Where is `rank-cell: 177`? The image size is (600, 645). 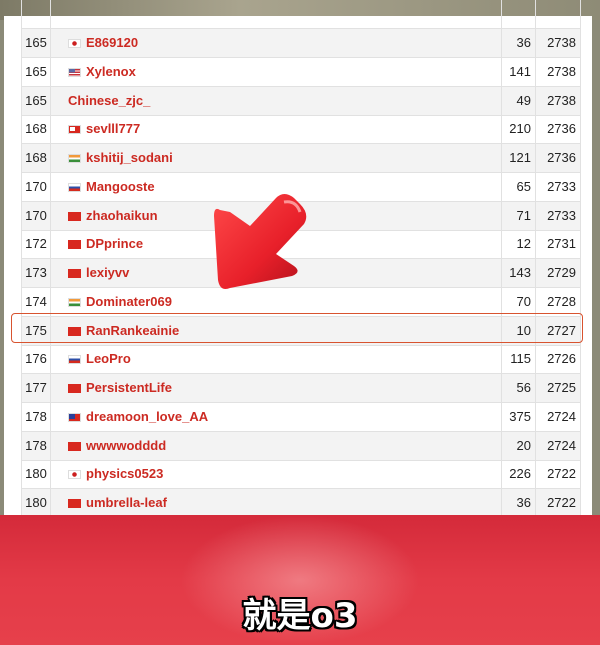 rank-cell: 177 is located at coordinates (36, 388).